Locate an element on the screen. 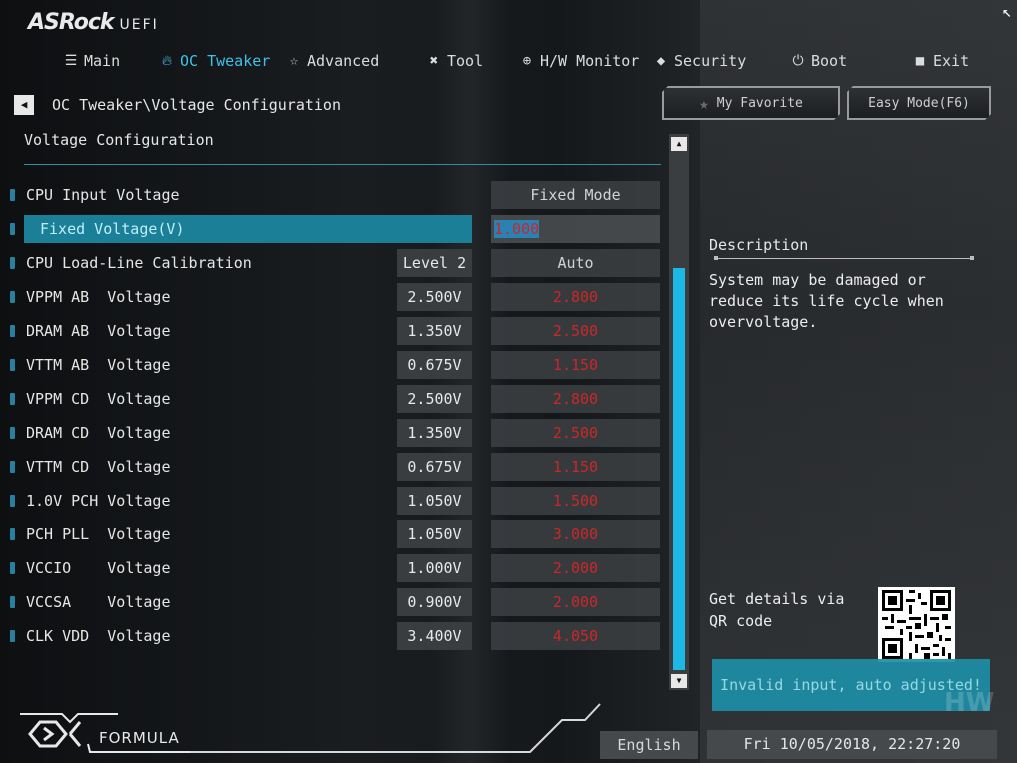  scroll-down-button: ▼ is located at coordinates (679, 681).